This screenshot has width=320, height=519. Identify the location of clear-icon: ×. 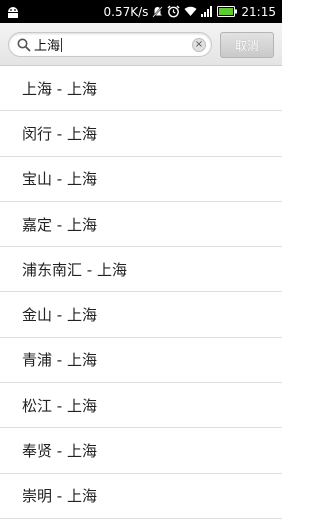
(199, 45).